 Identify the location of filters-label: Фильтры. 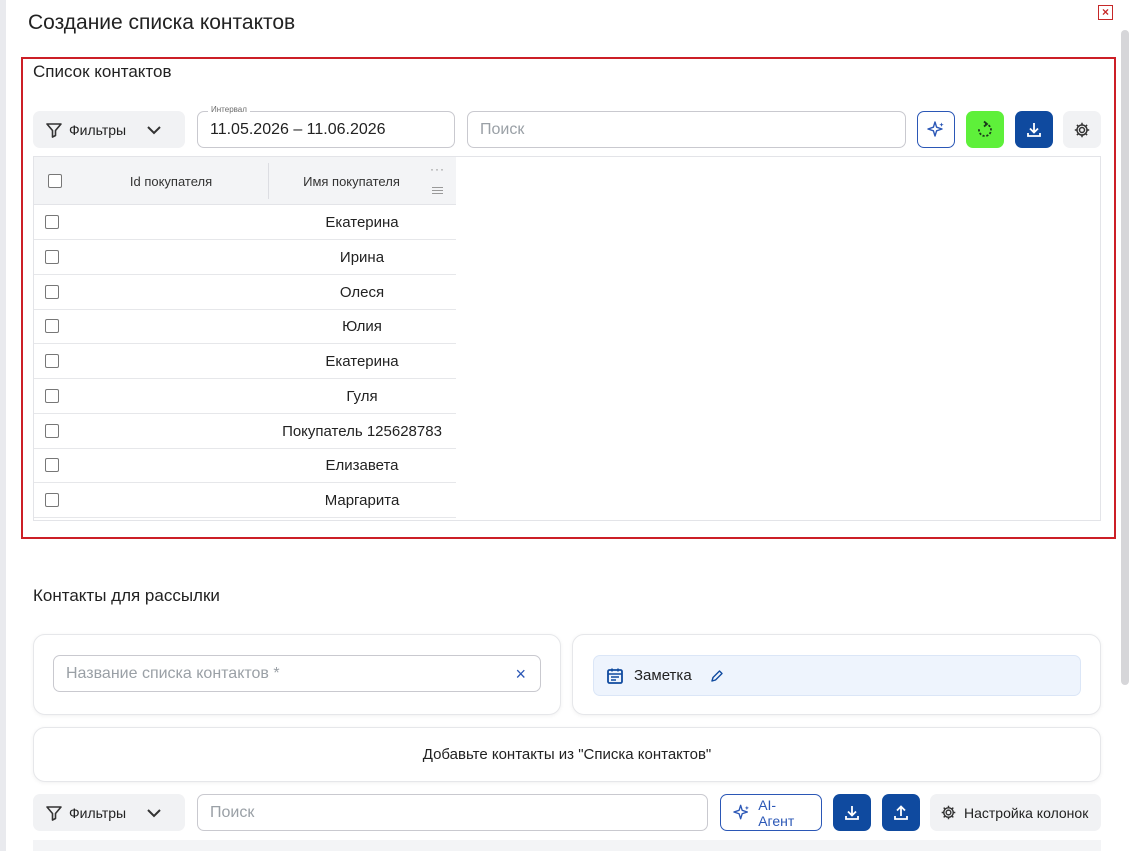
(98, 129).